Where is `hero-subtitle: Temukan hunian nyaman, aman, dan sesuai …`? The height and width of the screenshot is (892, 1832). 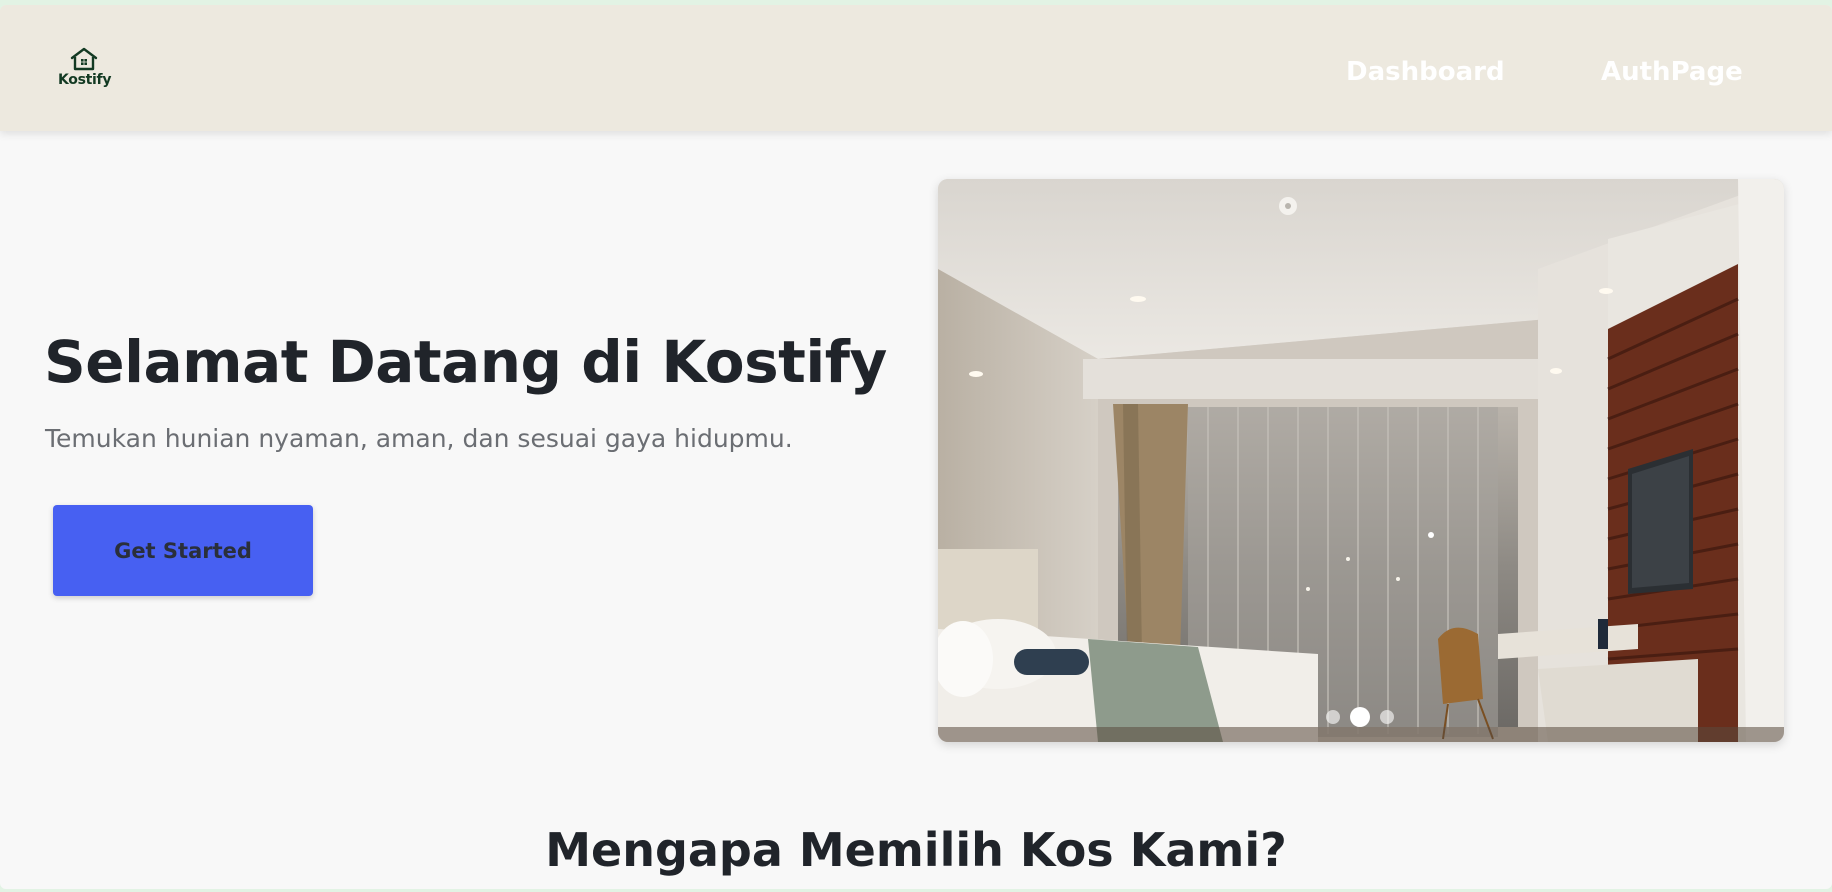 hero-subtitle: Temukan hunian nyaman, aman, dan sesuai … is located at coordinates (419, 438).